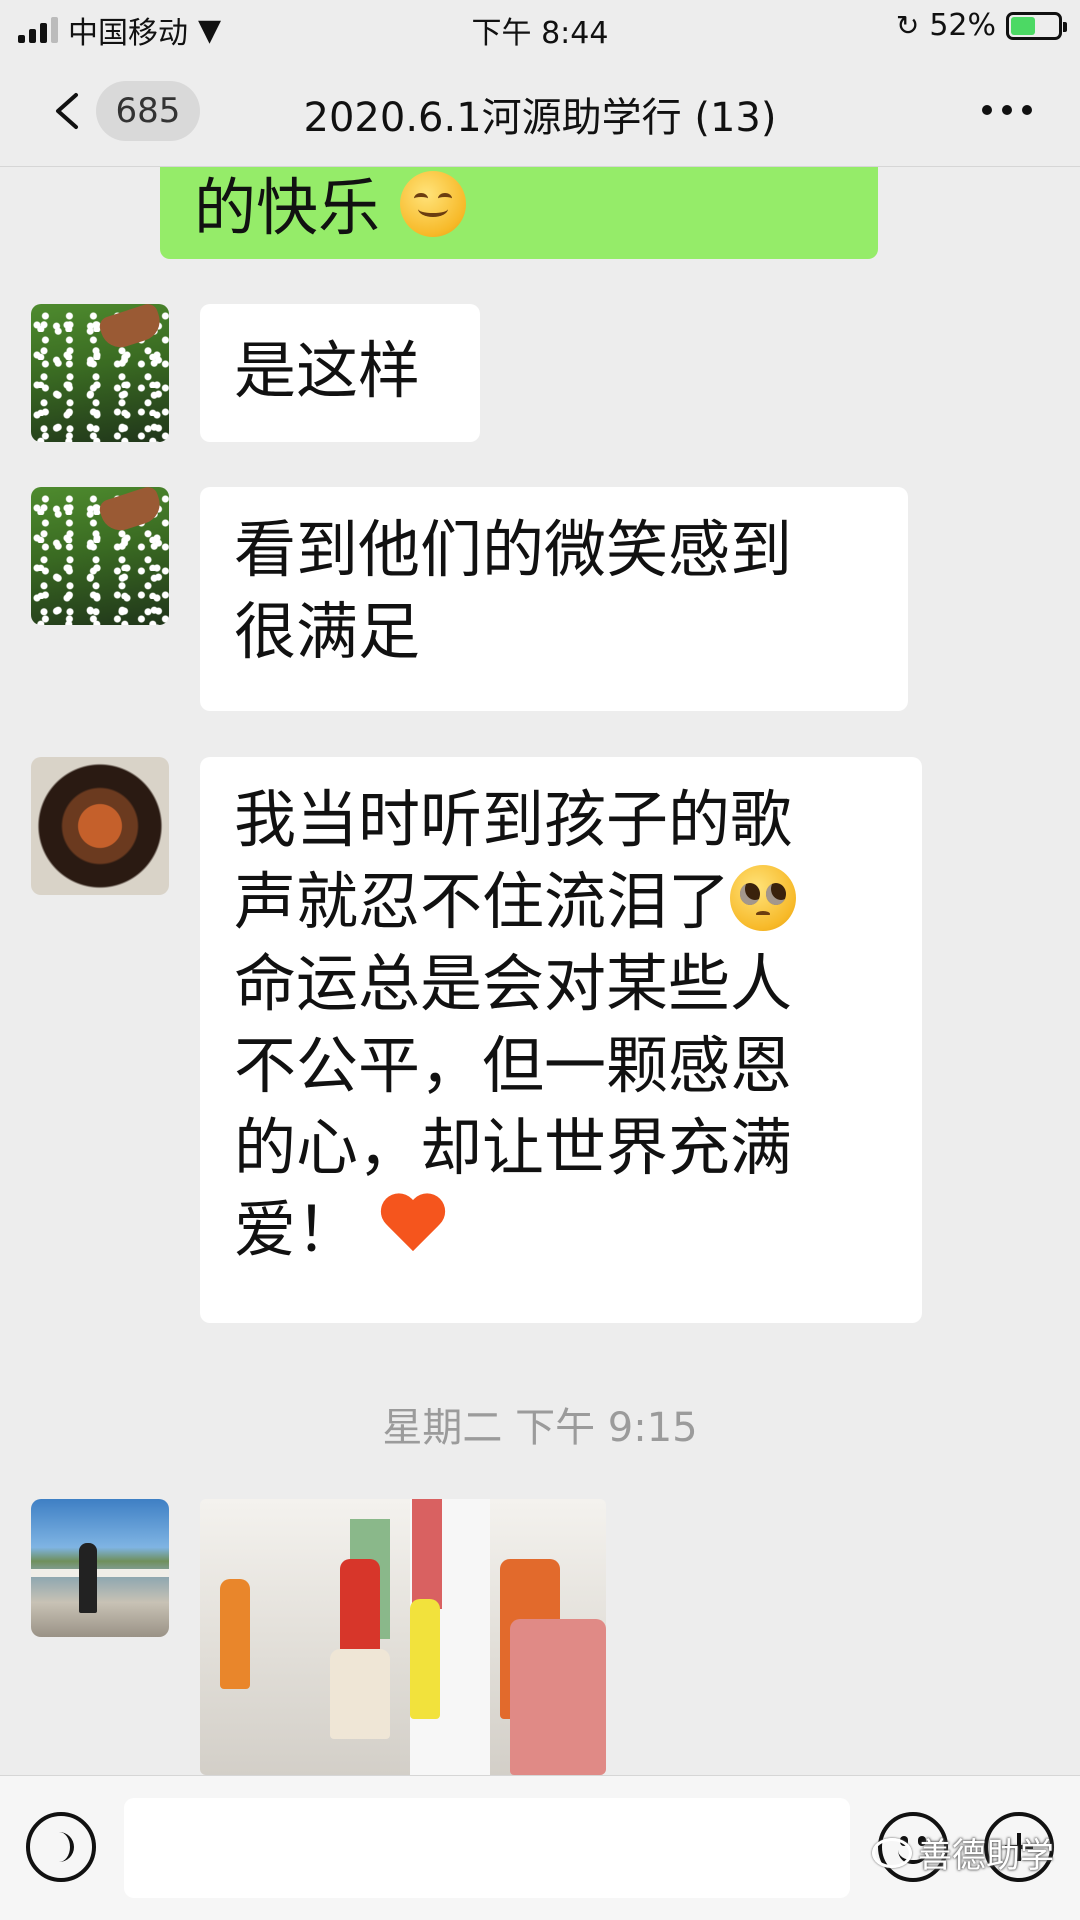  Describe the element at coordinates (540, 27) in the screenshot. I see `status-bar: 中国移动 ▼ 下午 8:44 ↻ 52%` at that location.